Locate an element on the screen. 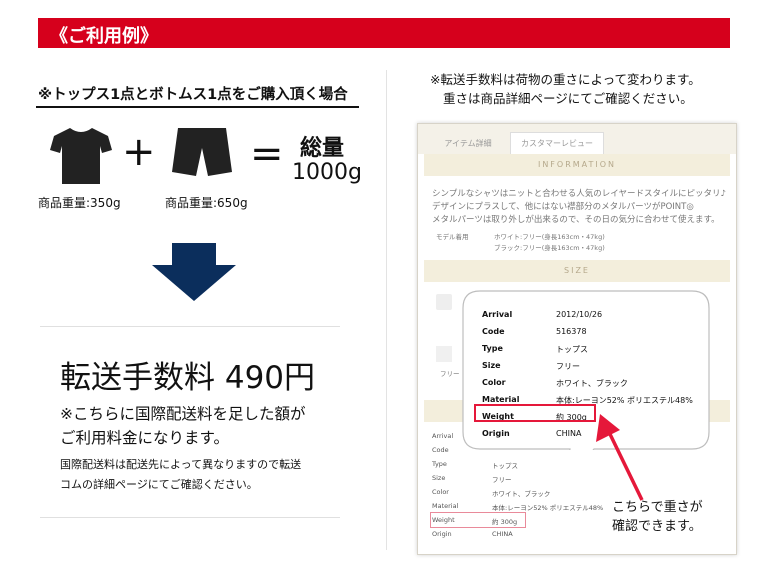  weight-note-line1: ※転送手数料は荷物の重さによって変わります。 is located at coordinates (565, 79).